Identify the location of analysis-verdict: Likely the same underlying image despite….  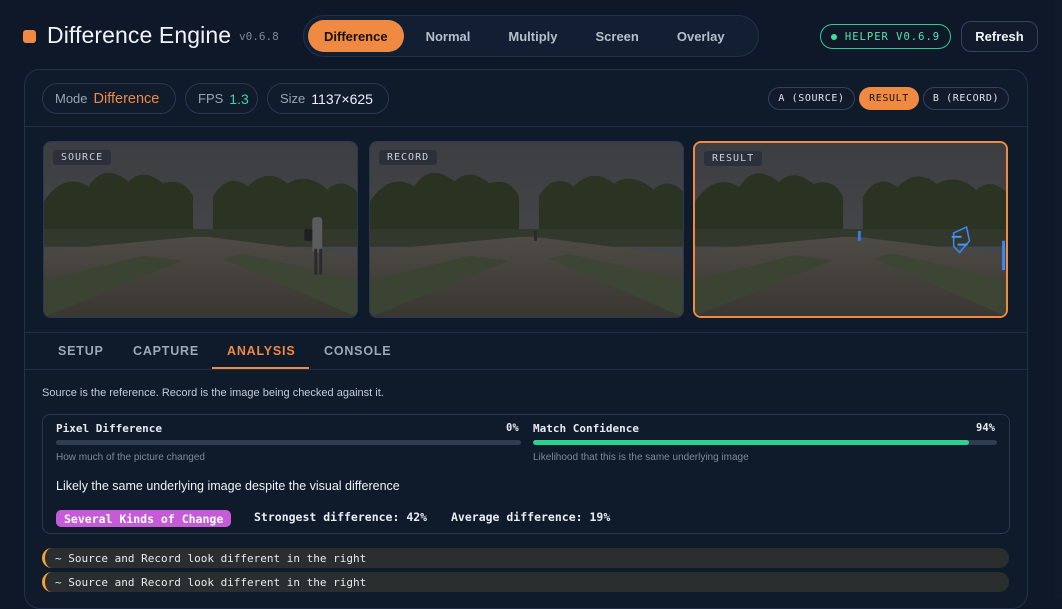
(228, 486).